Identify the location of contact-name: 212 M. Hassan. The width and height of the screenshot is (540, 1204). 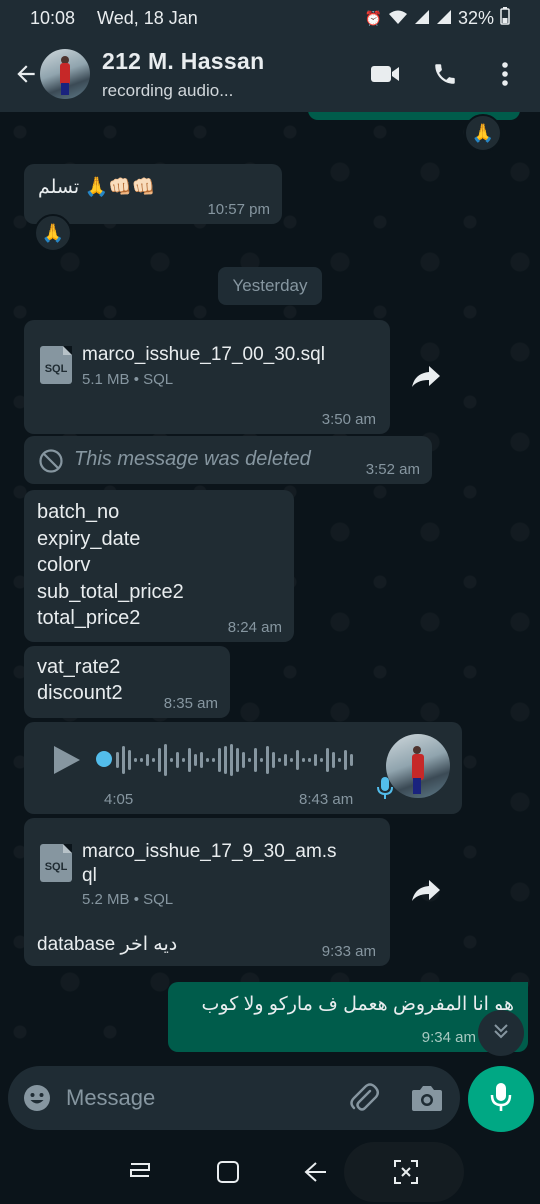
(183, 60).